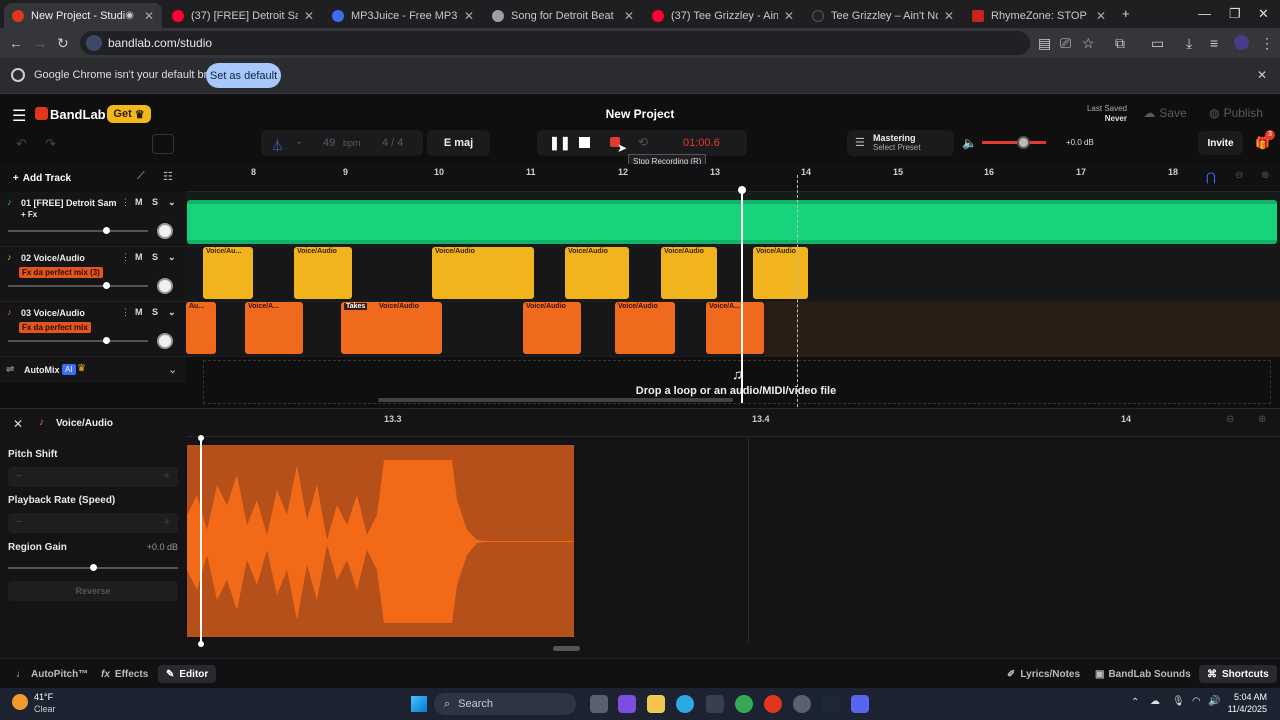 This screenshot has height=720, width=1280. I want to click on media-control-icon: ≡, so click(1214, 43).